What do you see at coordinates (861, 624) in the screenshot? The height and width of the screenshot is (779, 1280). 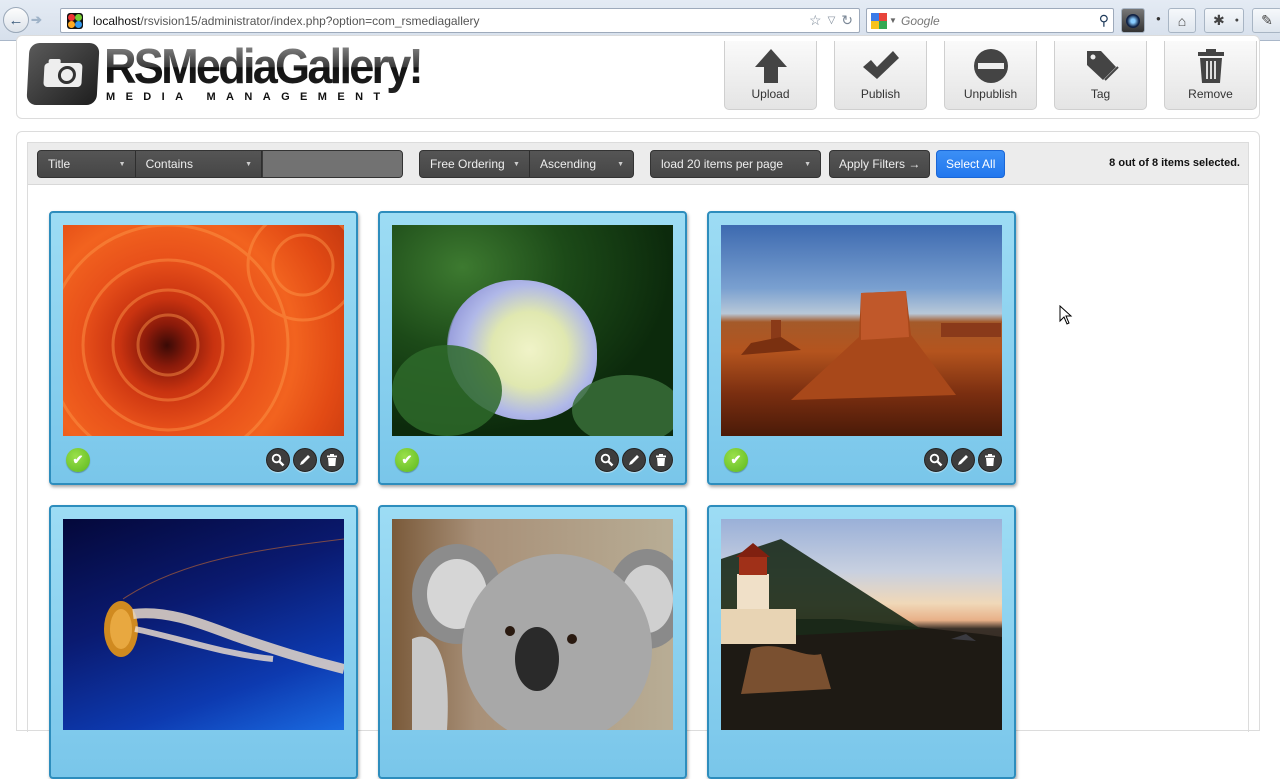 I see `thumbnail-lighthouse` at bounding box center [861, 624].